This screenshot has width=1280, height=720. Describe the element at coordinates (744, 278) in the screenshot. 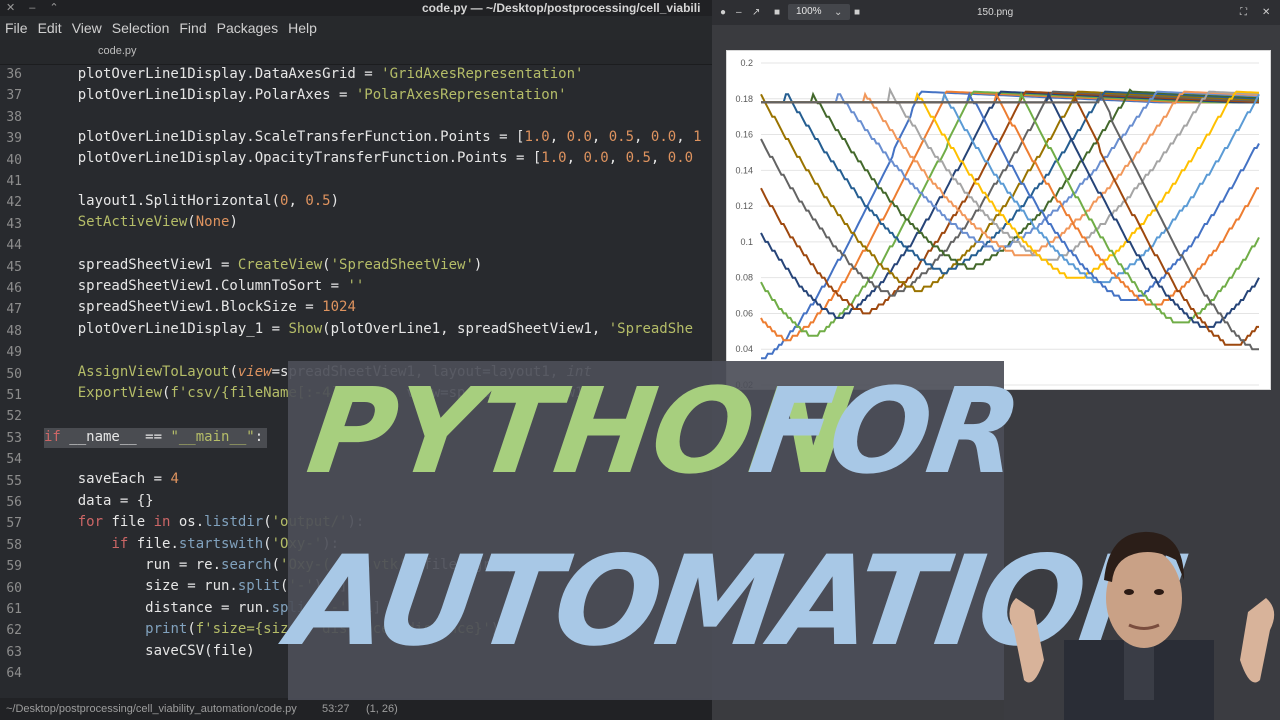

I see `y-tick-label: 0.08` at that location.